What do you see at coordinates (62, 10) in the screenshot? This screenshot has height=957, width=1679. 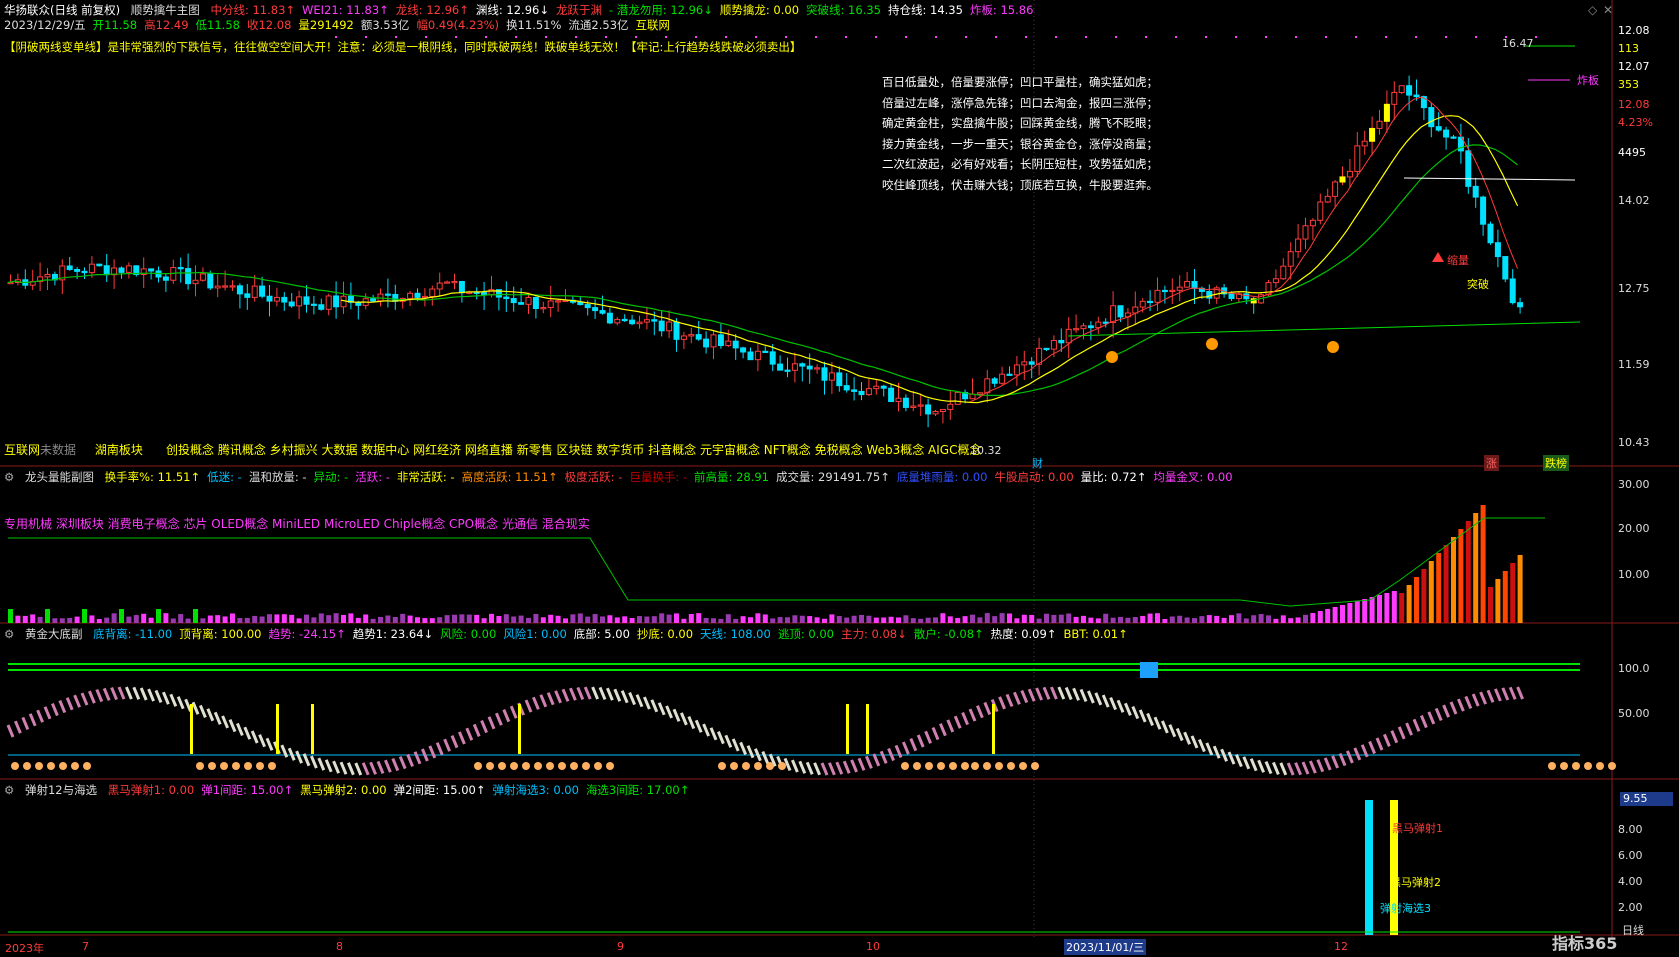 I see `stock-title: 华扬联众(日线 前复权)` at bounding box center [62, 10].